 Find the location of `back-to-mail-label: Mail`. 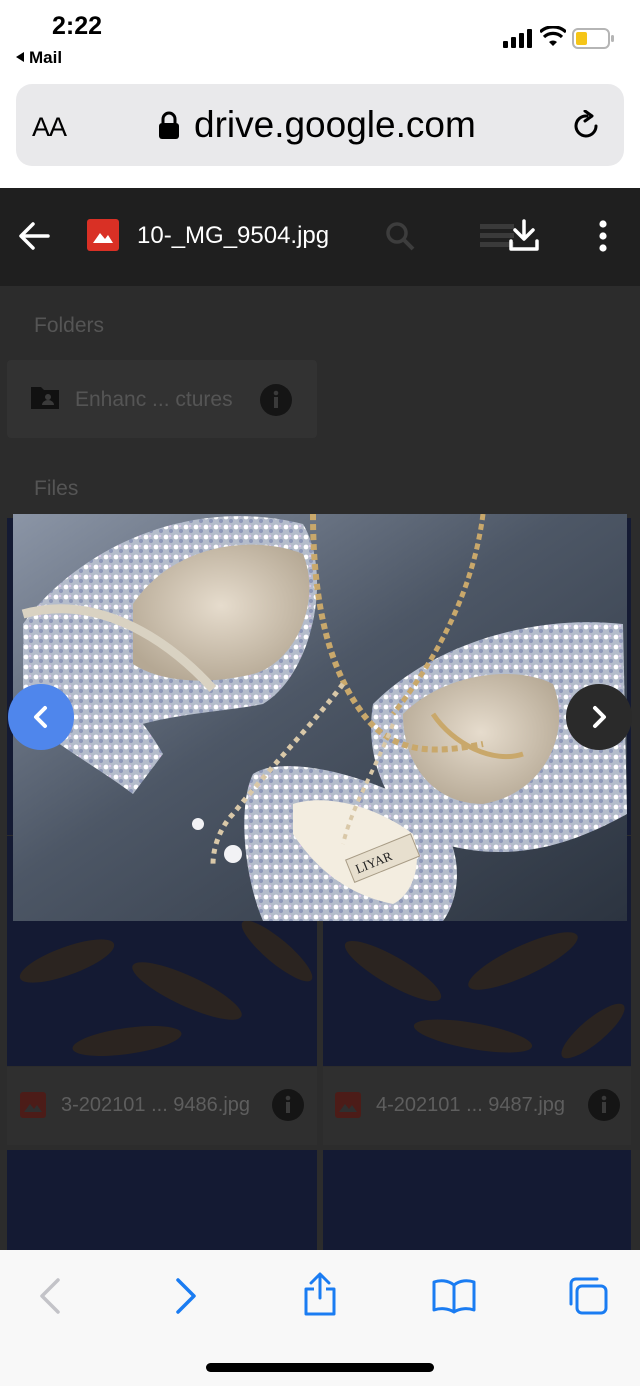

back-to-mail-label: Mail is located at coordinates (46, 57).